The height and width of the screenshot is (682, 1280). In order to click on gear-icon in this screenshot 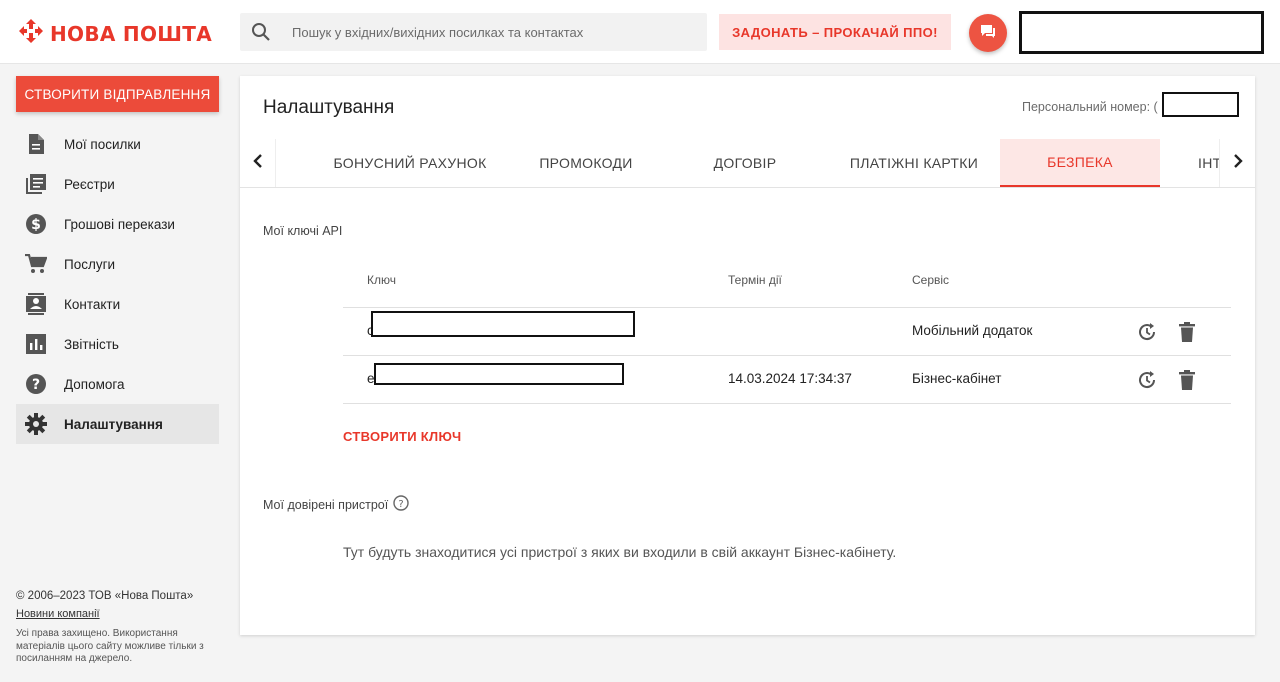, I will do `click(36, 424)`.